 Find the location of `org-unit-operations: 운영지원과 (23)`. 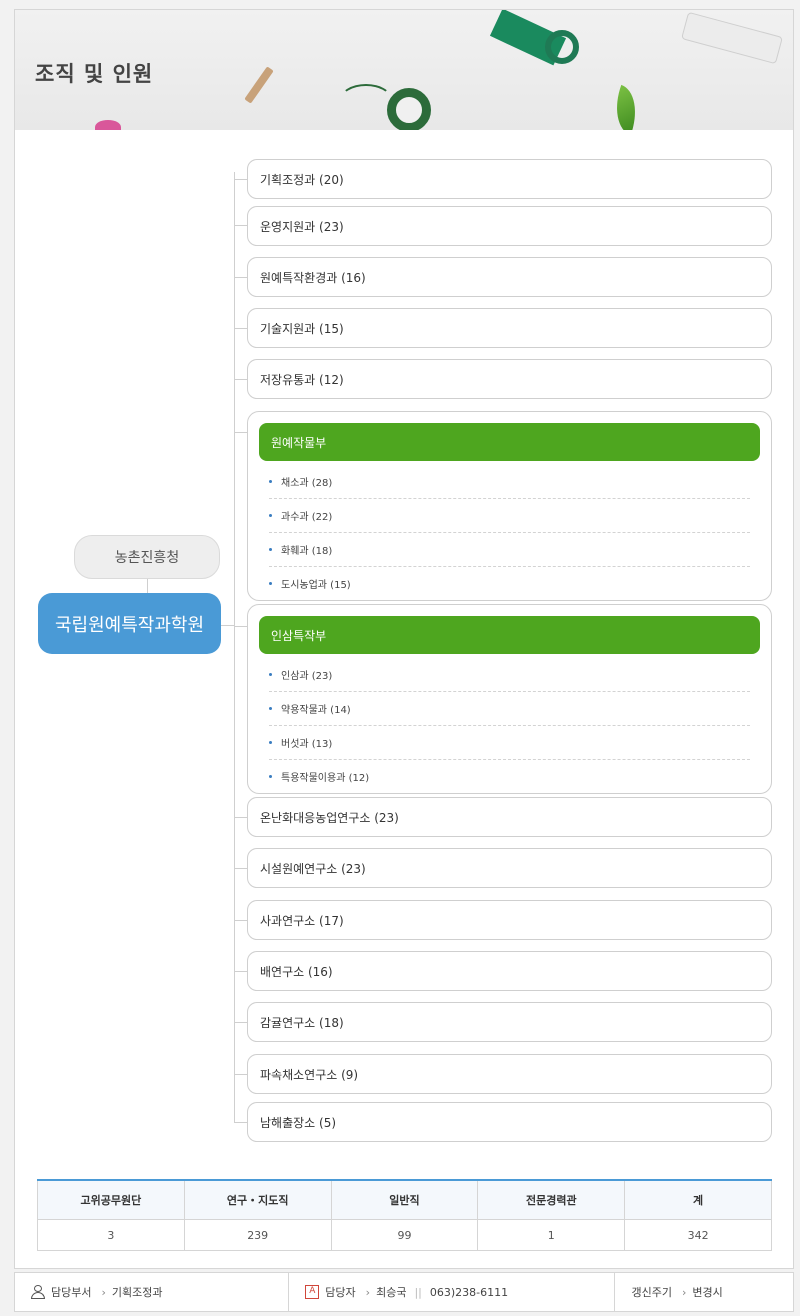

org-unit-operations: 운영지원과 (23) is located at coordinates (509, 226).